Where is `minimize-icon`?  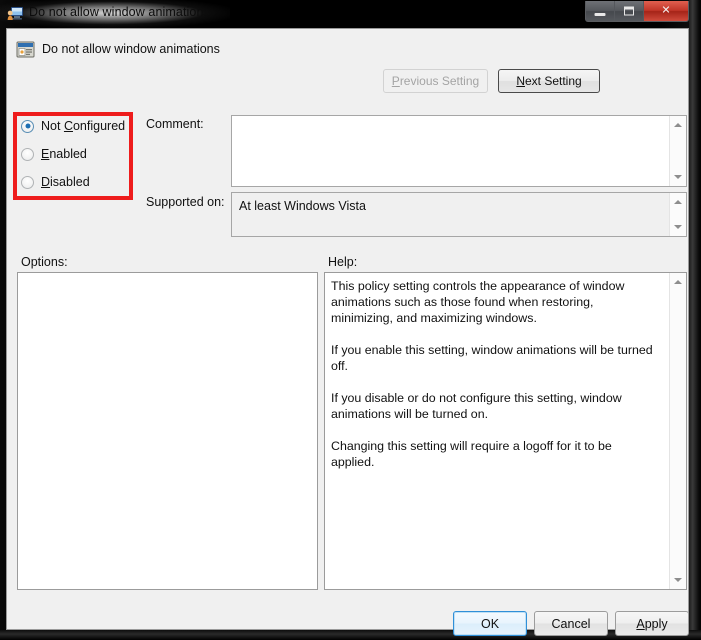 minimize-icon is located at coordinates (600, 15).